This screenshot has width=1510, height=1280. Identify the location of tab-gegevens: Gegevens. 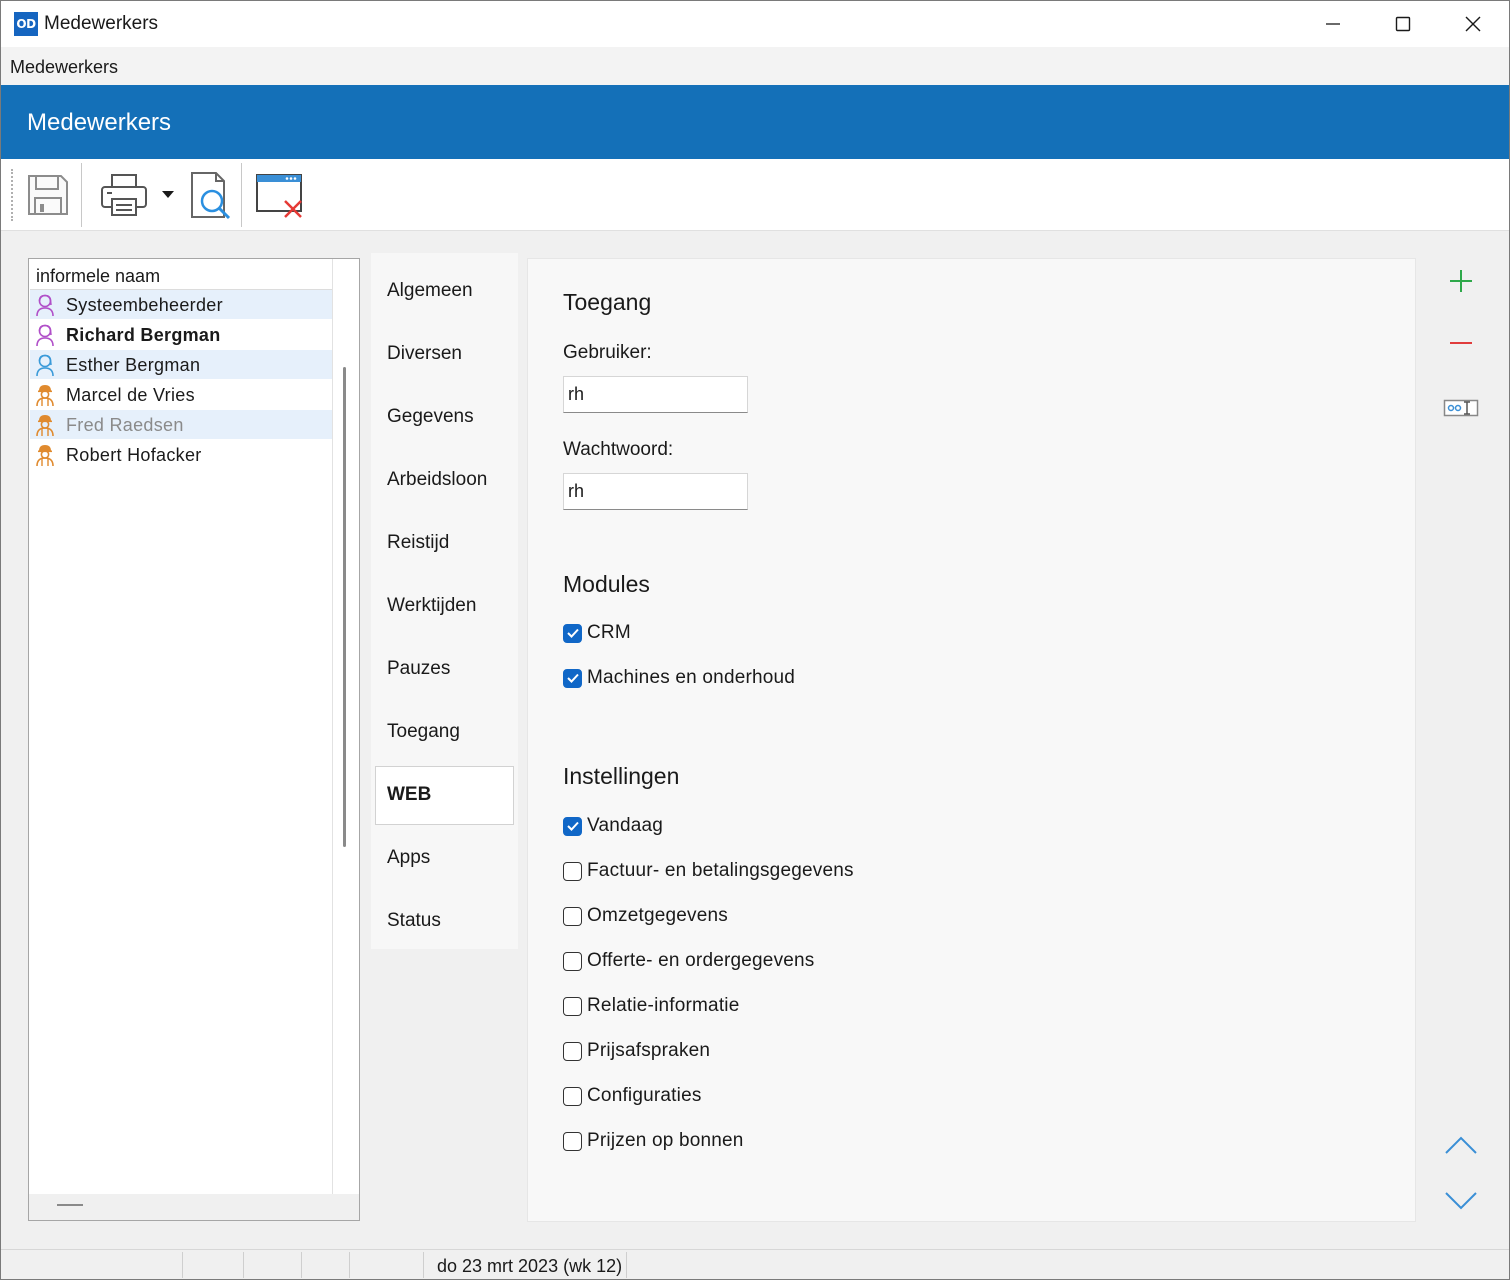
(444, 417).